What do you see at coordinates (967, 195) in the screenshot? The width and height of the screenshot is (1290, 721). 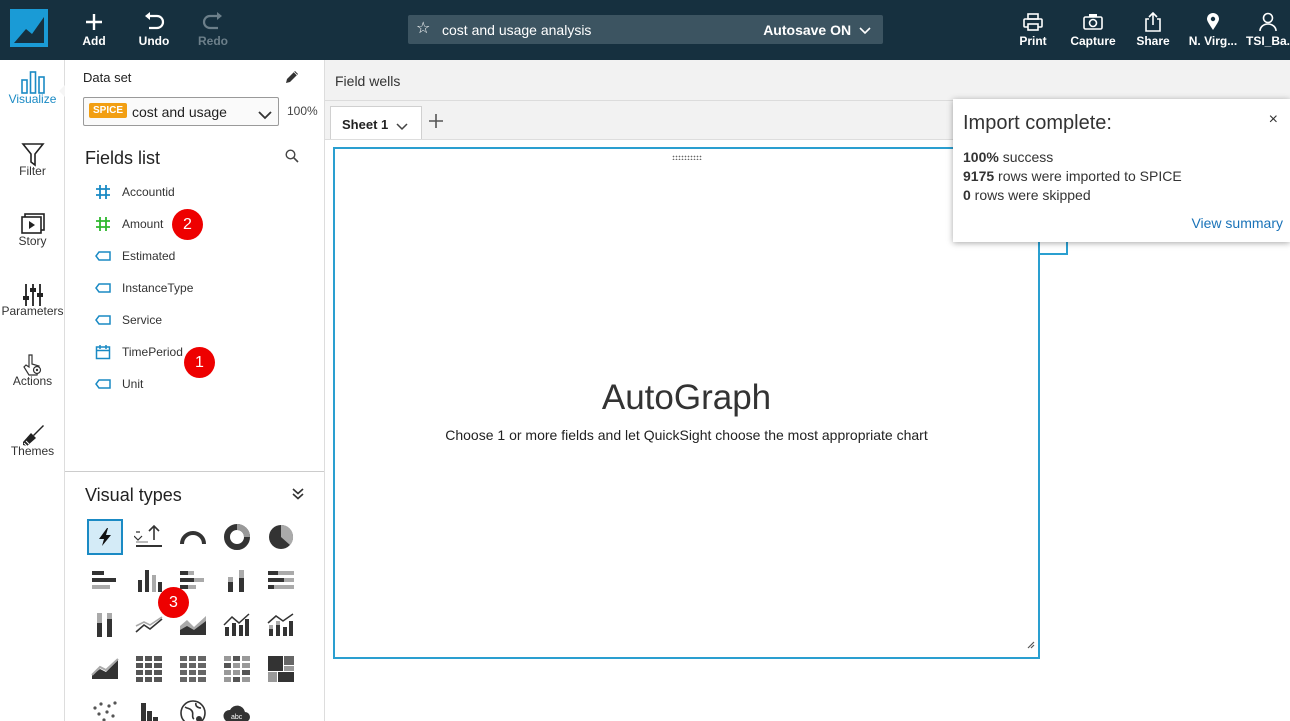 I see `skipped-count: 0` at bounding box center [967, 195].